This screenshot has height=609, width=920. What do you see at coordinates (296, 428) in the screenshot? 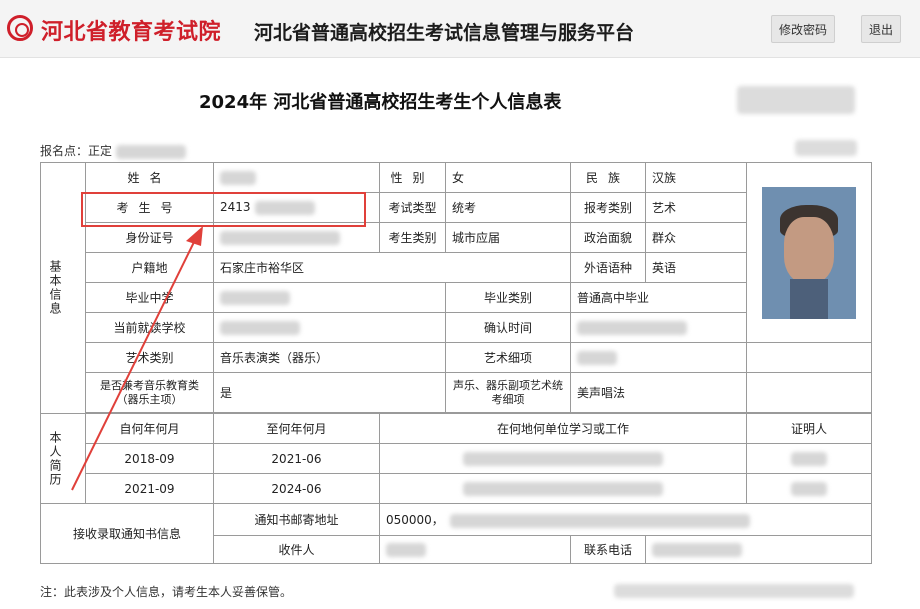
I see `resume-col-to: 至何年何月` at bounding box center [296, 428].